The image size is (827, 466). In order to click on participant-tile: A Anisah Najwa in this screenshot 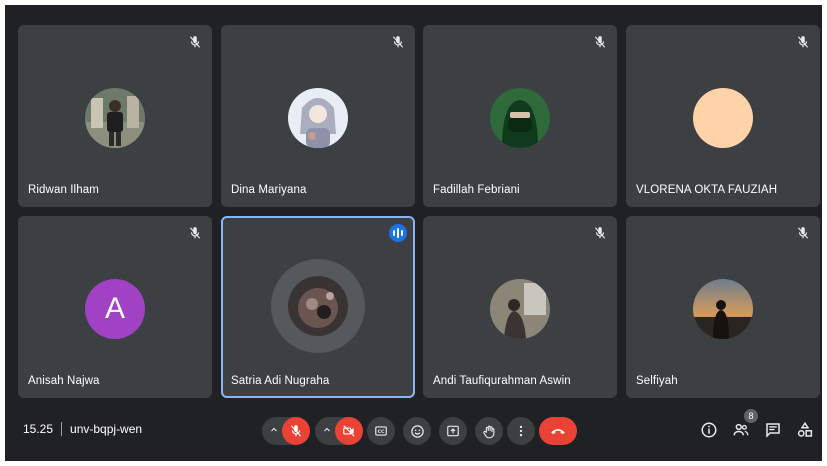, I will do `click(115, 307)`.